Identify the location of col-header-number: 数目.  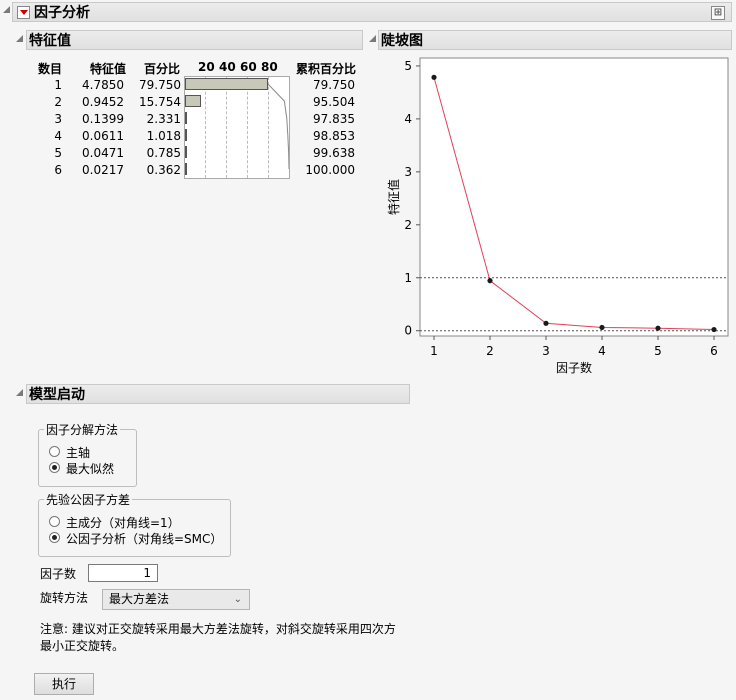
(50, 69).